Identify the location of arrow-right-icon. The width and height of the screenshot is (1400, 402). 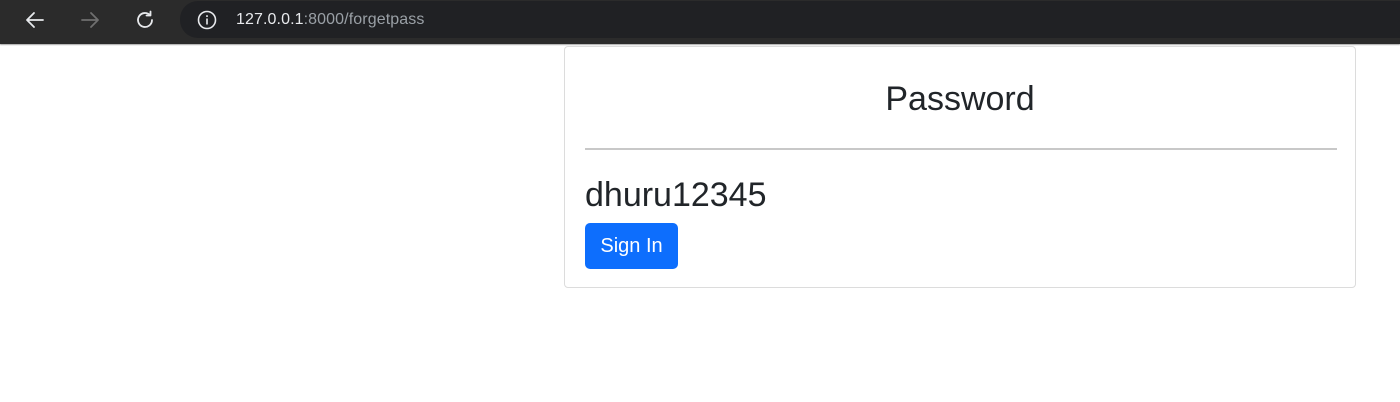
(90, 20).